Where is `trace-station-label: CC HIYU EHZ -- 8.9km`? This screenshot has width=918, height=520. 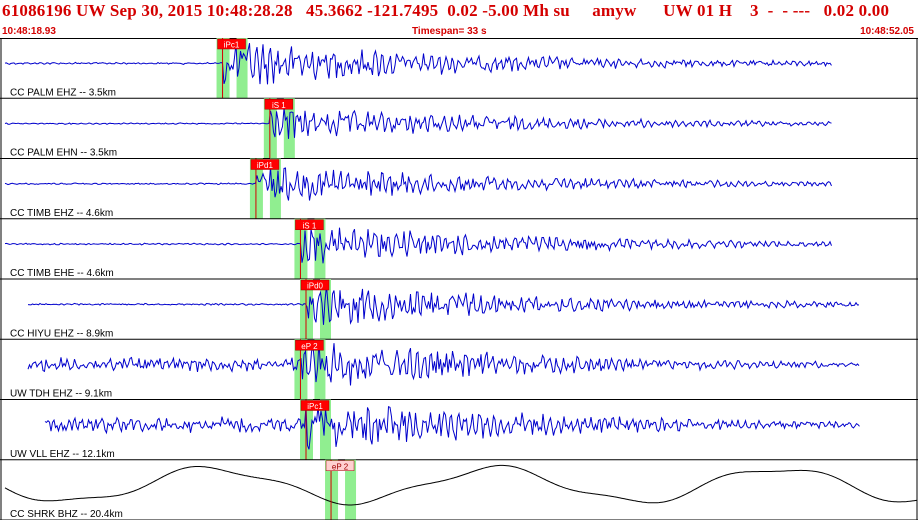 trace-station-label: CC HIYU EHZ -- 8.9km is located at coordinates (61, 333).